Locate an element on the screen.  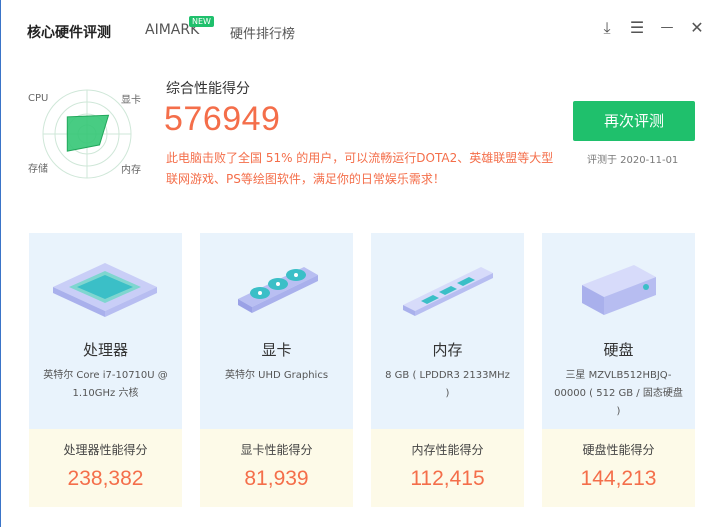
radar-label-cpu: CPU is located at coordinates (38, 98).